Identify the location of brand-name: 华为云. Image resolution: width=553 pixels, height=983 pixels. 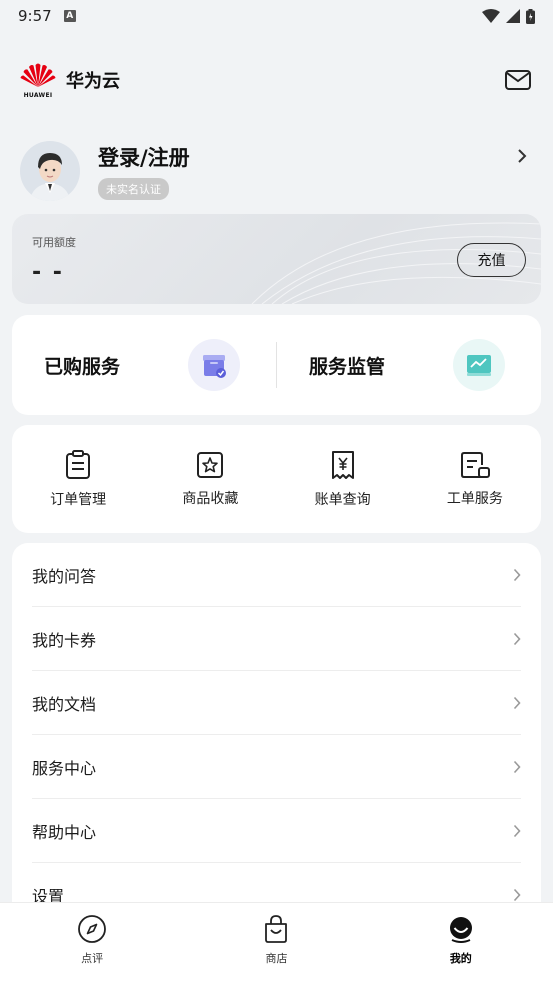
(93, 81).